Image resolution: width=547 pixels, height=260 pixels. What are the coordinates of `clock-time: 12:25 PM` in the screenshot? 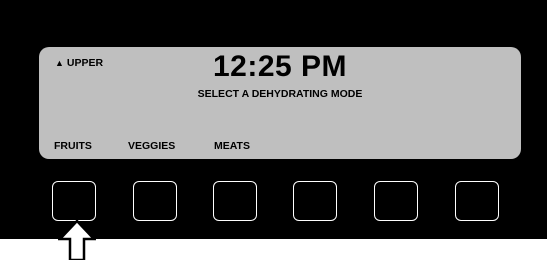 It's located at (280, 66).